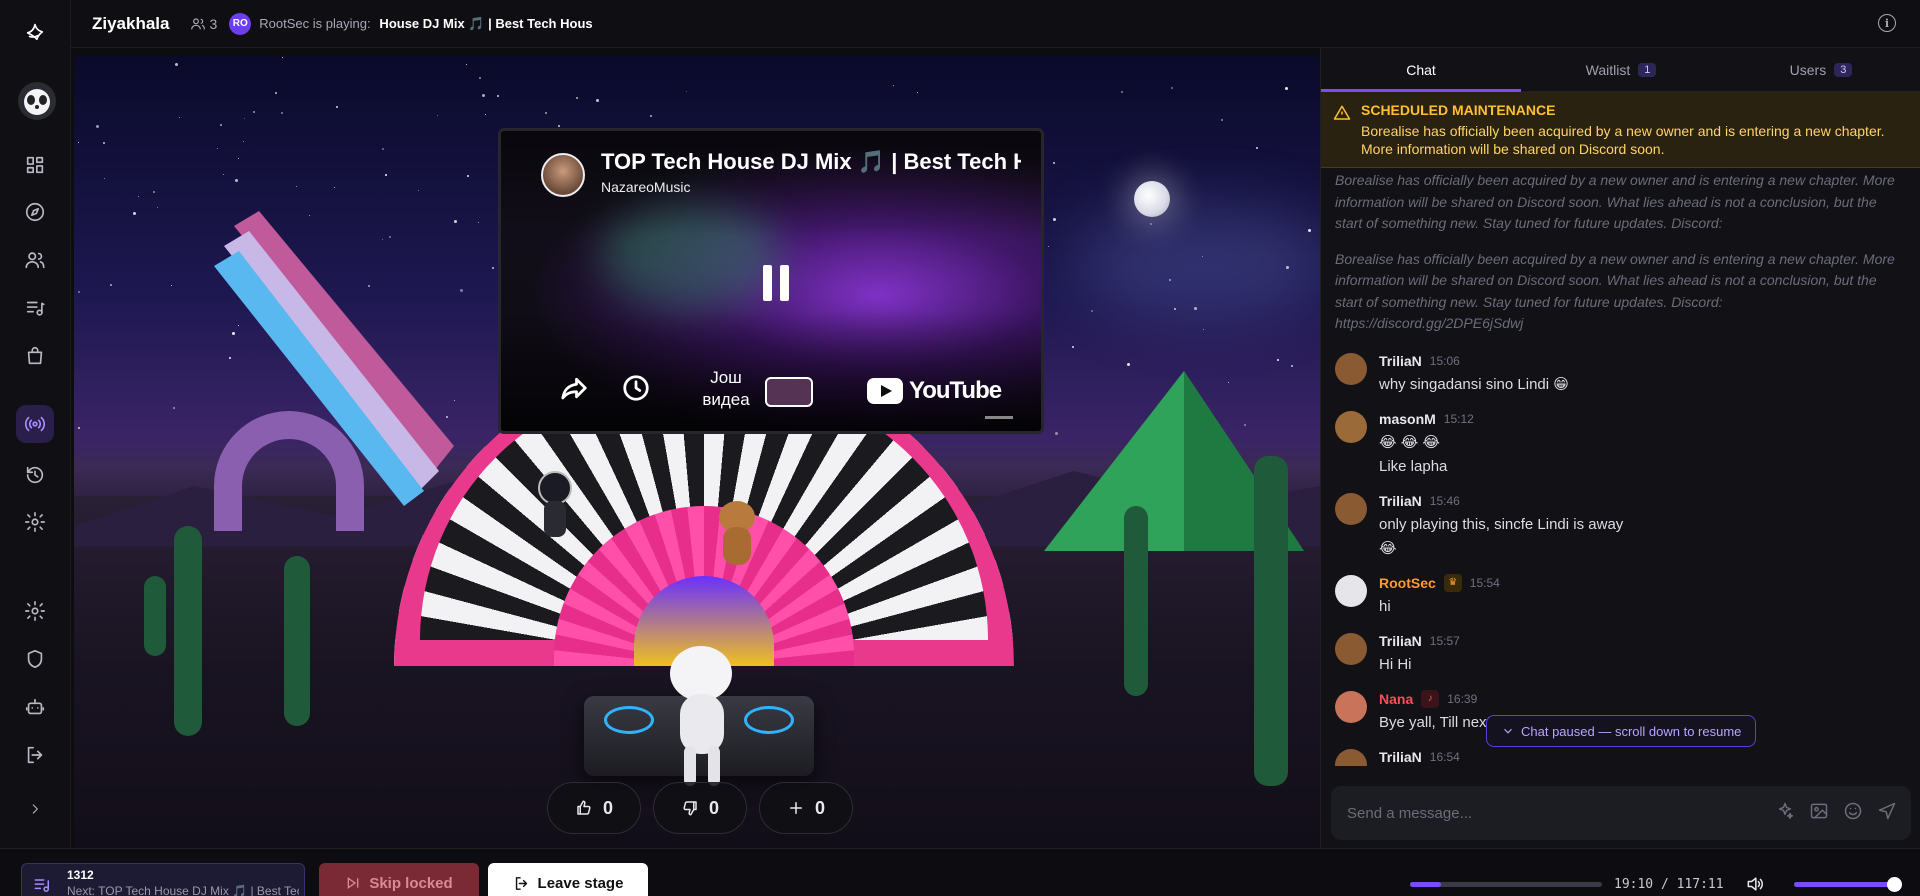  What do you see at coordinates (35, 308) in the screenshot?
I see `playlists-icon` at bounding box center [35, 308].